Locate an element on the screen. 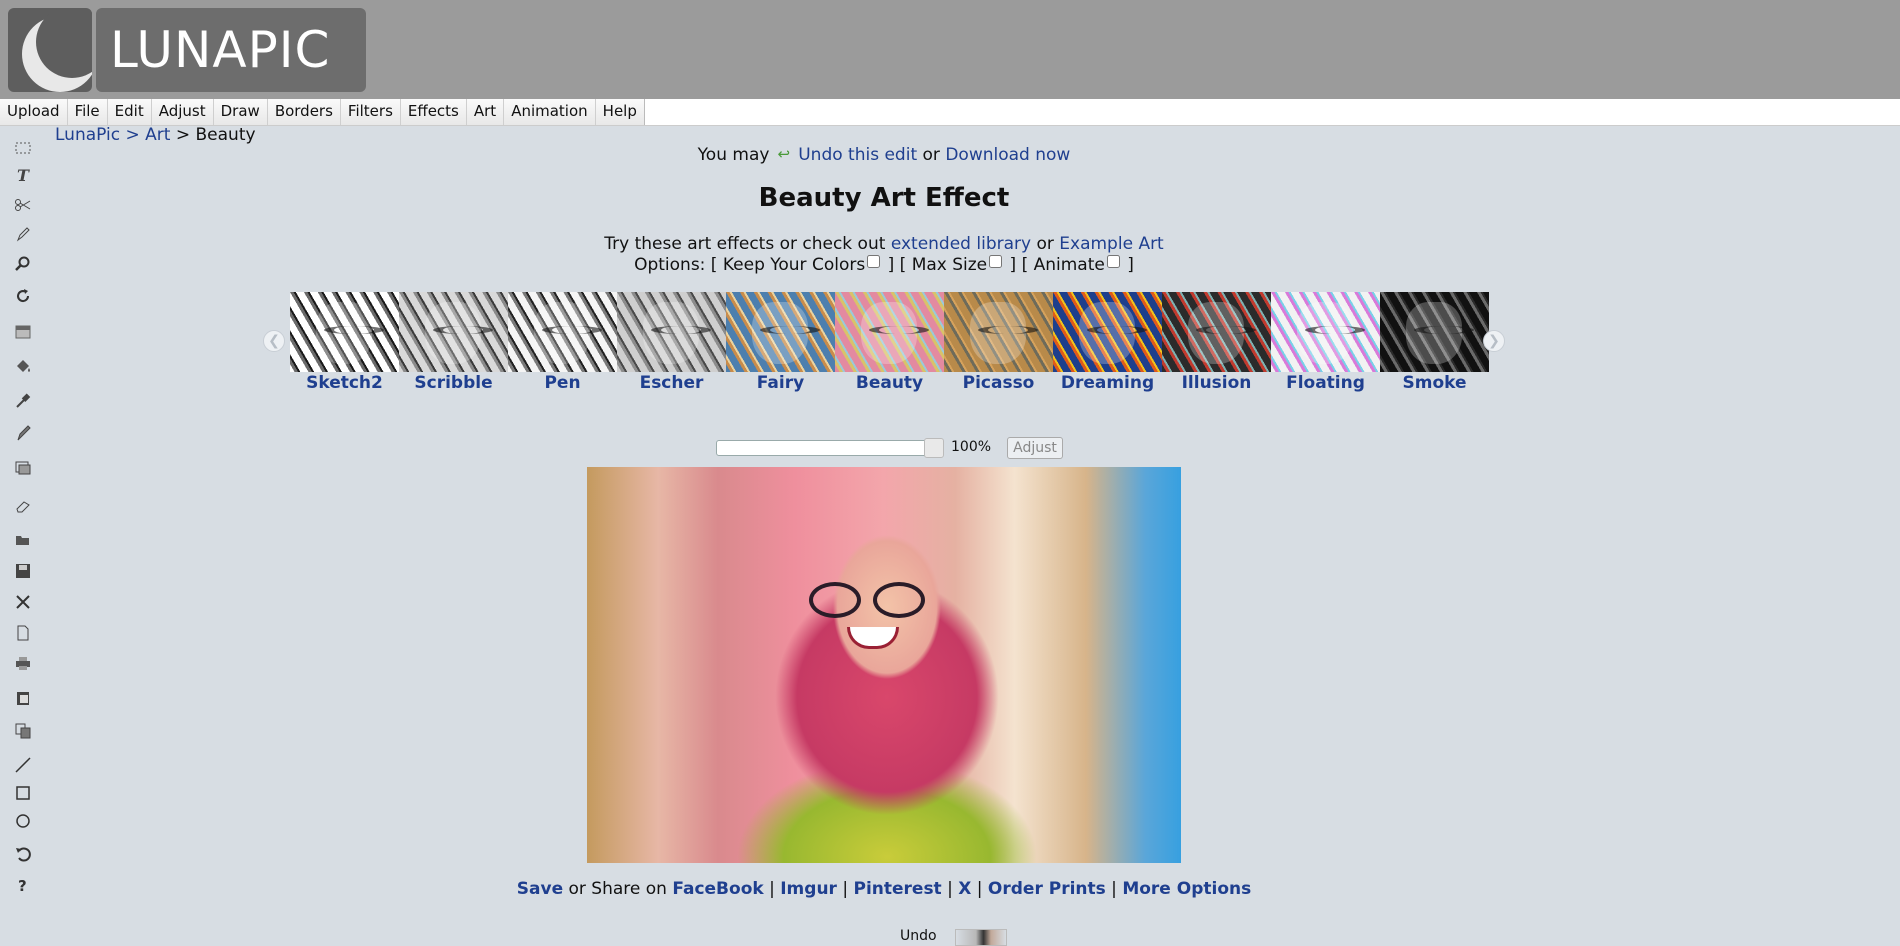 The height and width of the screenshot is (946, 1900). menu-edit: Edit is located at coordinates (130, 112).